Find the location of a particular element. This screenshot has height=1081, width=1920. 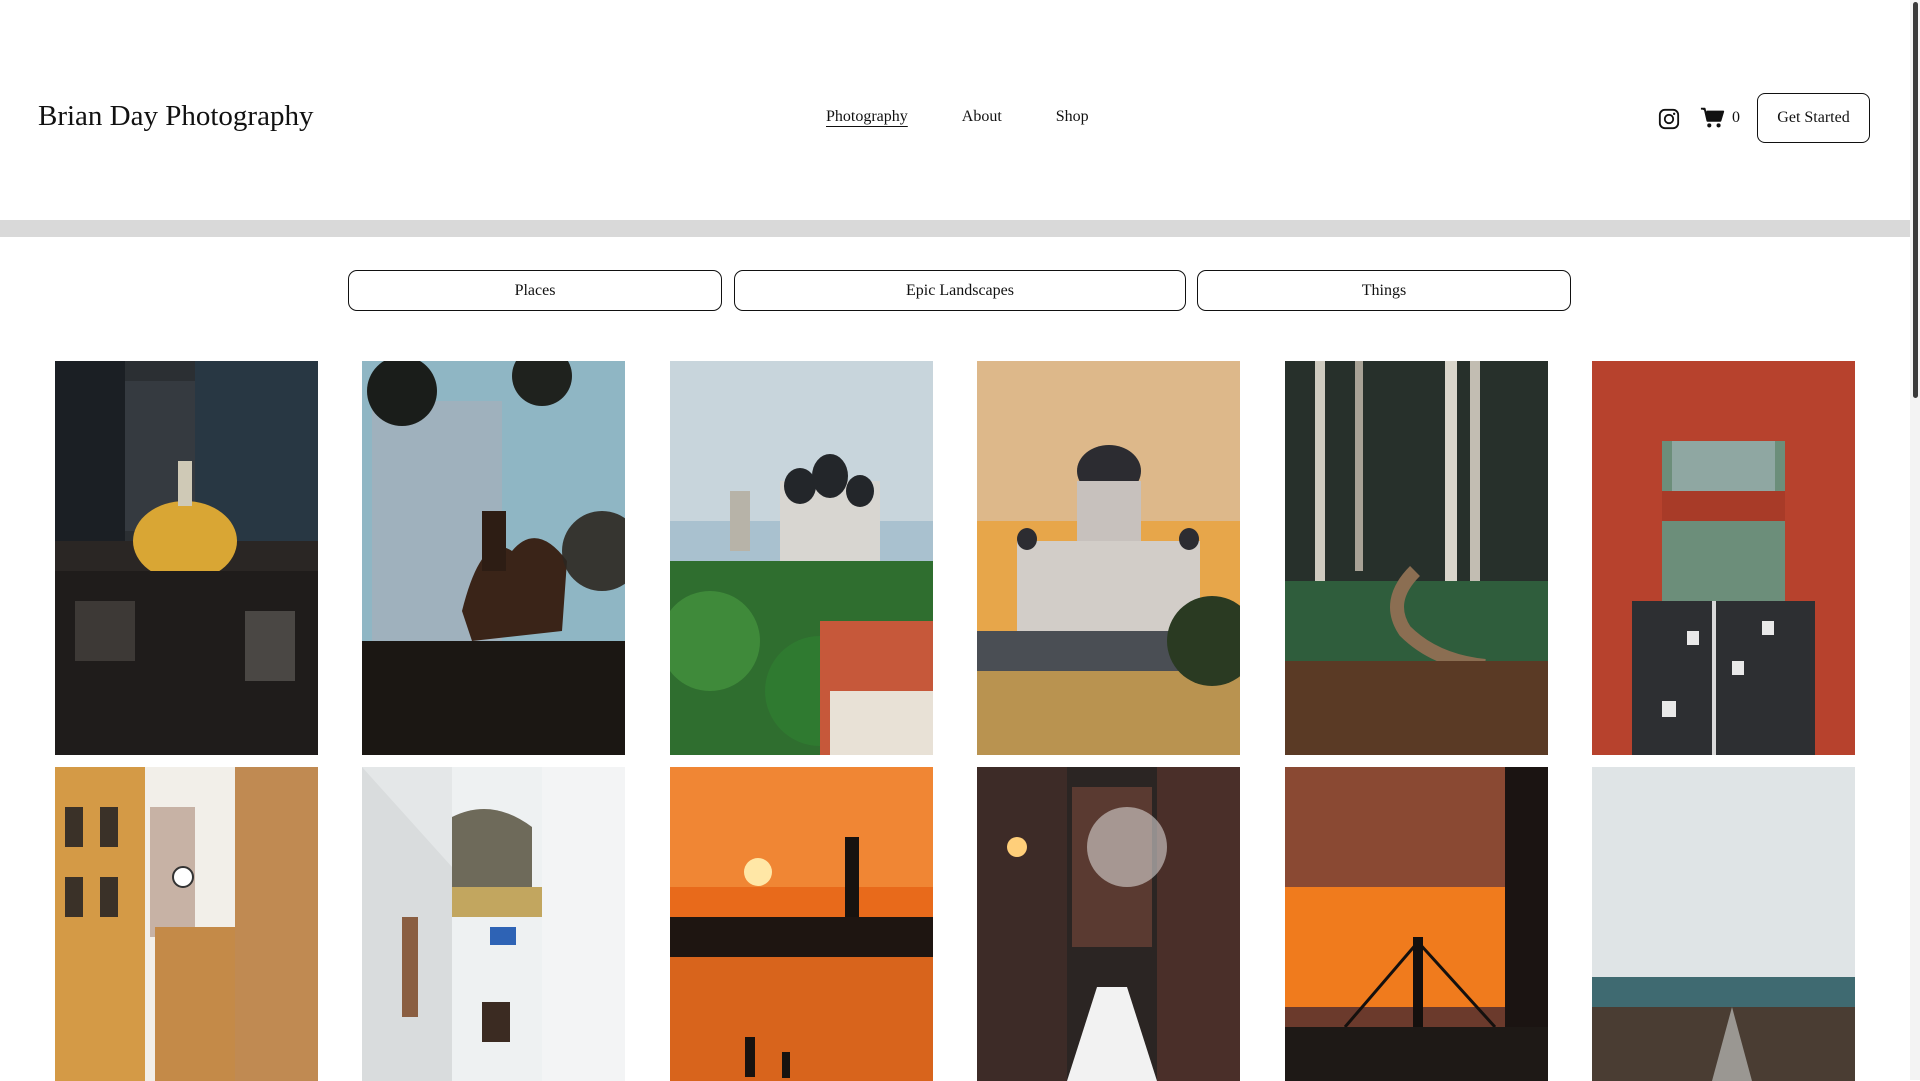

cart-icon is located at coordinates (1712, 117).